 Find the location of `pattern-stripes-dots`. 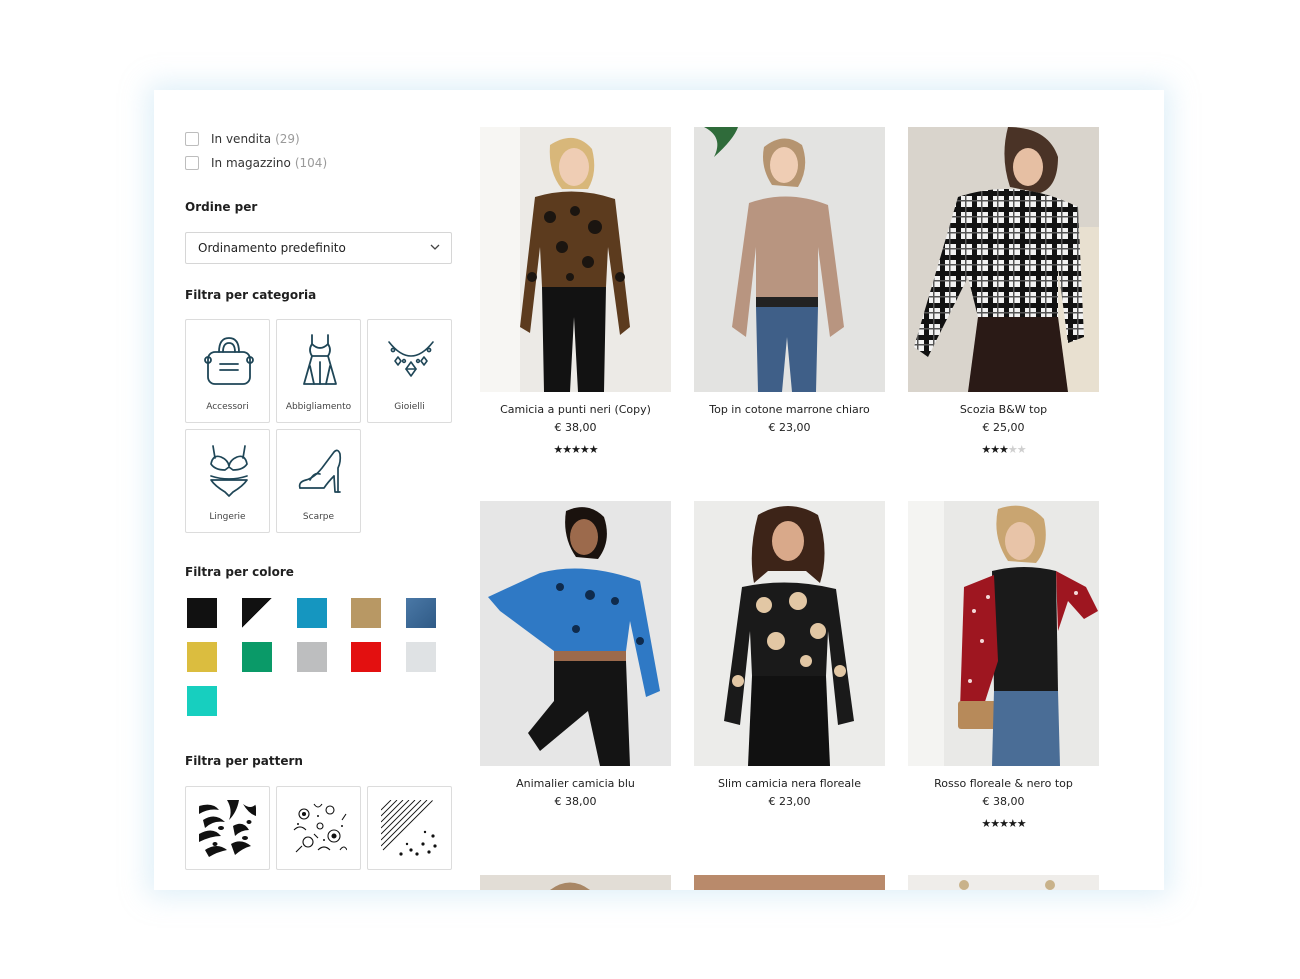

pattern-stripes-dots is located at coordinates (409, 828).